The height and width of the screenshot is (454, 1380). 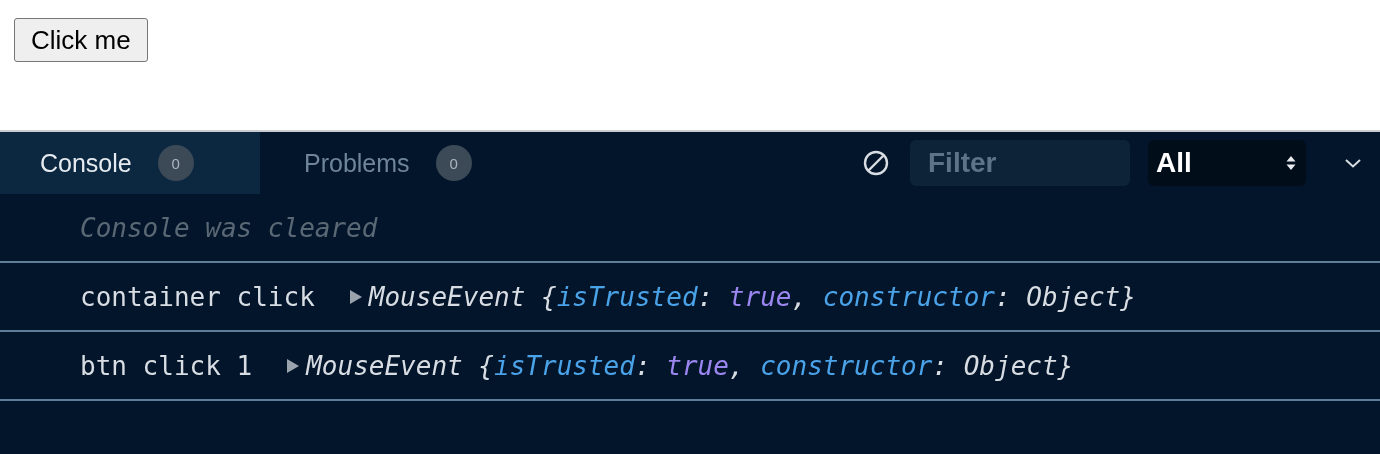 What do you see at coordinates (229, 227) in the screenshot?
I see `log-message: Console was cleared` at bounding box center [229, 227].